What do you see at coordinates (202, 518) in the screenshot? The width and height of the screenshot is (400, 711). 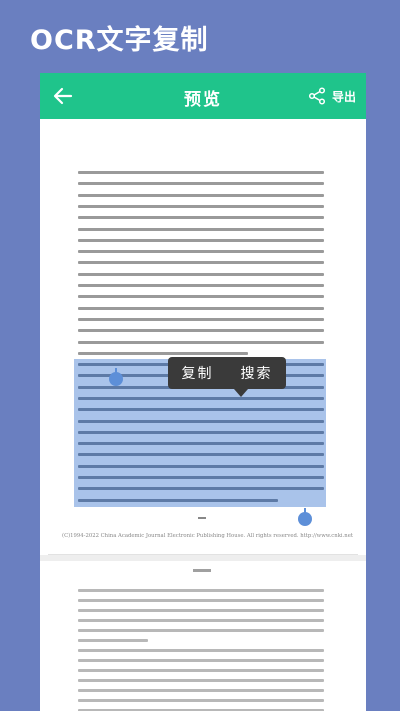 I see `page-number-mark` at bounding box center [202, 518].